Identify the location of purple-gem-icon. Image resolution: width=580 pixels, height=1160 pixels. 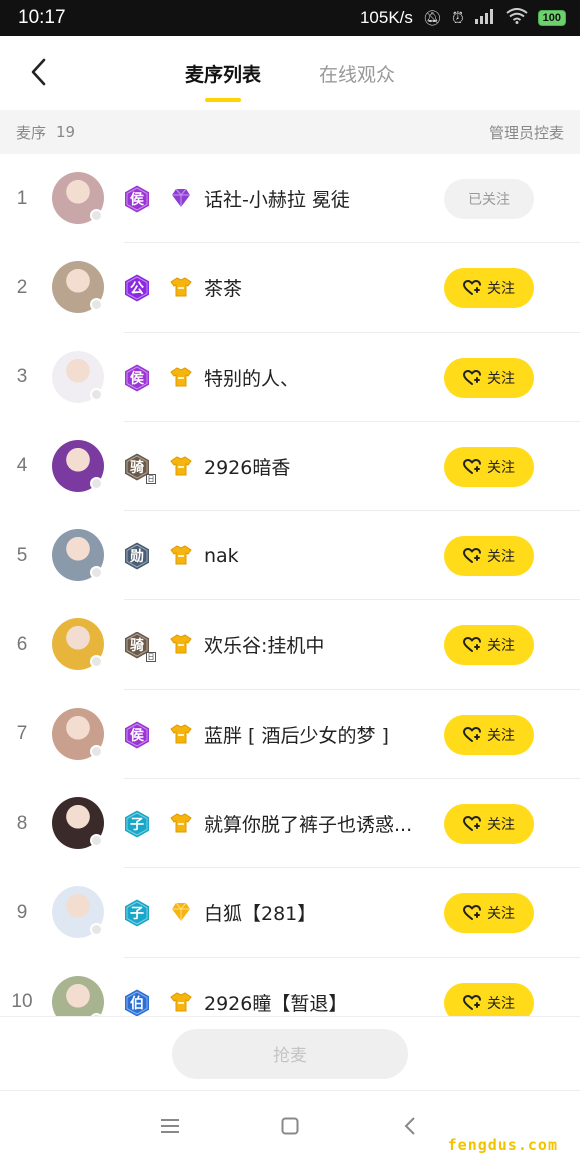
(181, 198).